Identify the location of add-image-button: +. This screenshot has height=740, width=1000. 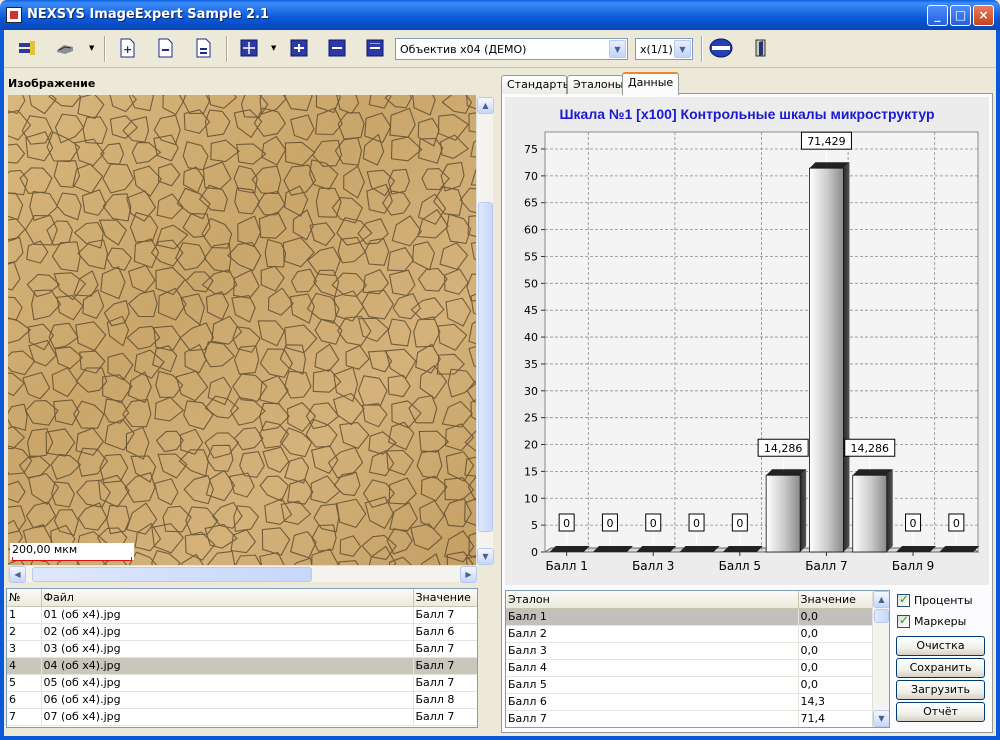
(127, 48).